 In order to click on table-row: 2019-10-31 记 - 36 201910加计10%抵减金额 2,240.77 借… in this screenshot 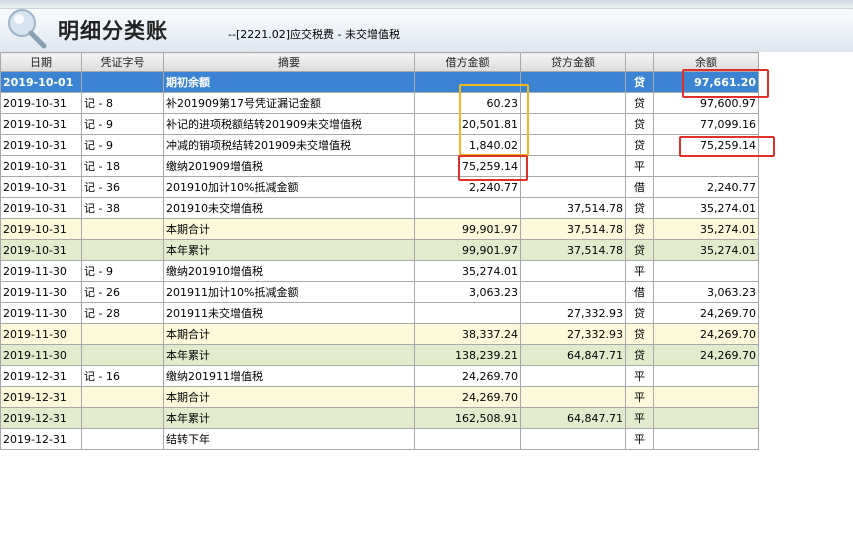, I will do `click(379, 187)`.